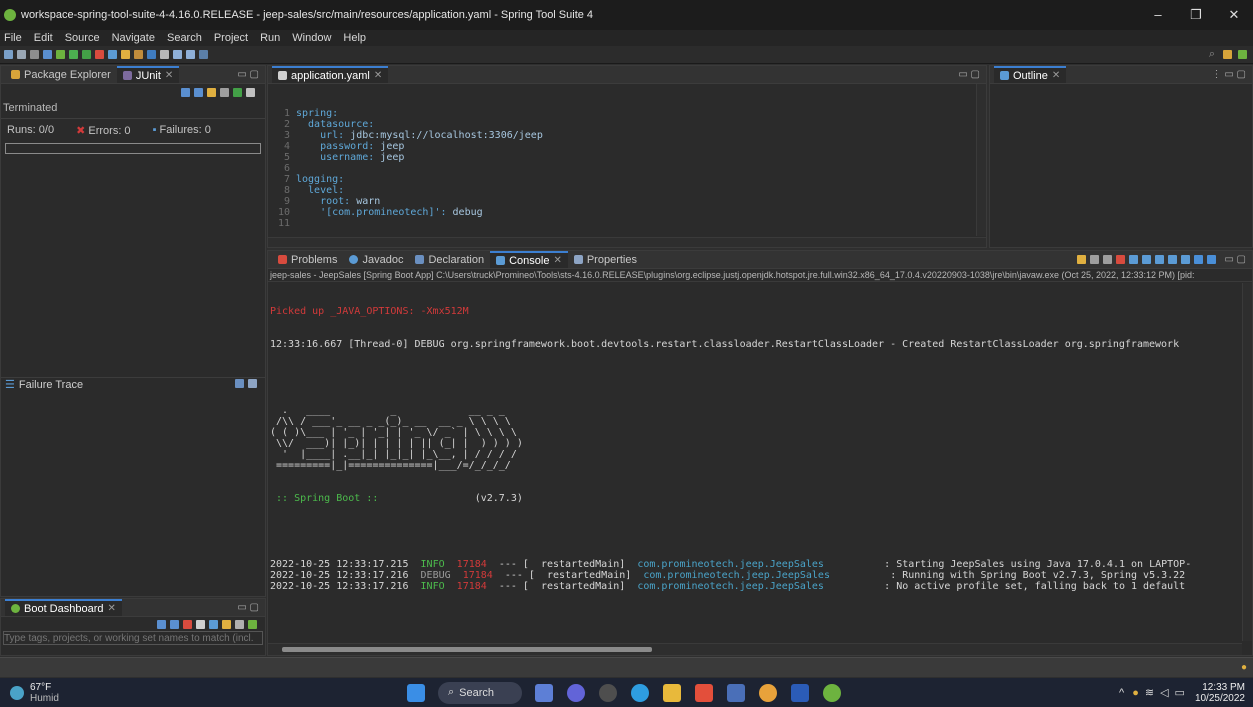 The height and width of the screenshot is (707, 1253). I want to click on menu-navigate: Navigate, so click(133, 38).